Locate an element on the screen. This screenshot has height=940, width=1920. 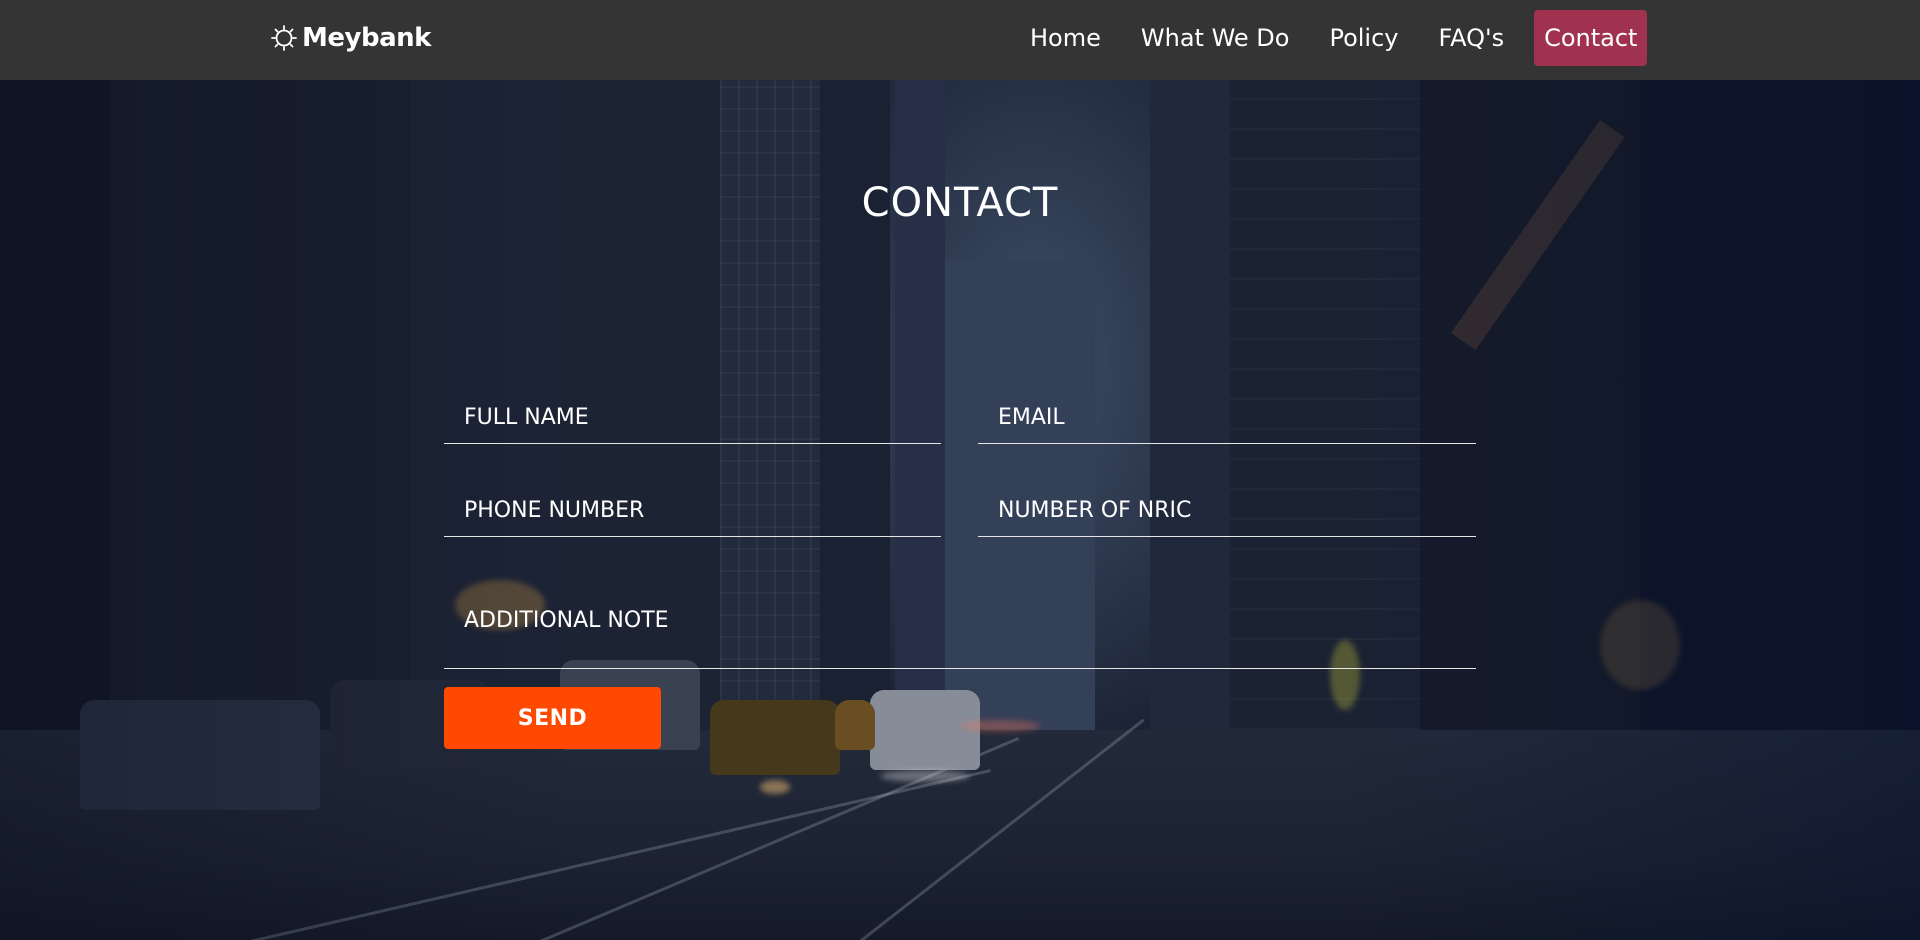
email-input is located at coordinates (1227, 418).